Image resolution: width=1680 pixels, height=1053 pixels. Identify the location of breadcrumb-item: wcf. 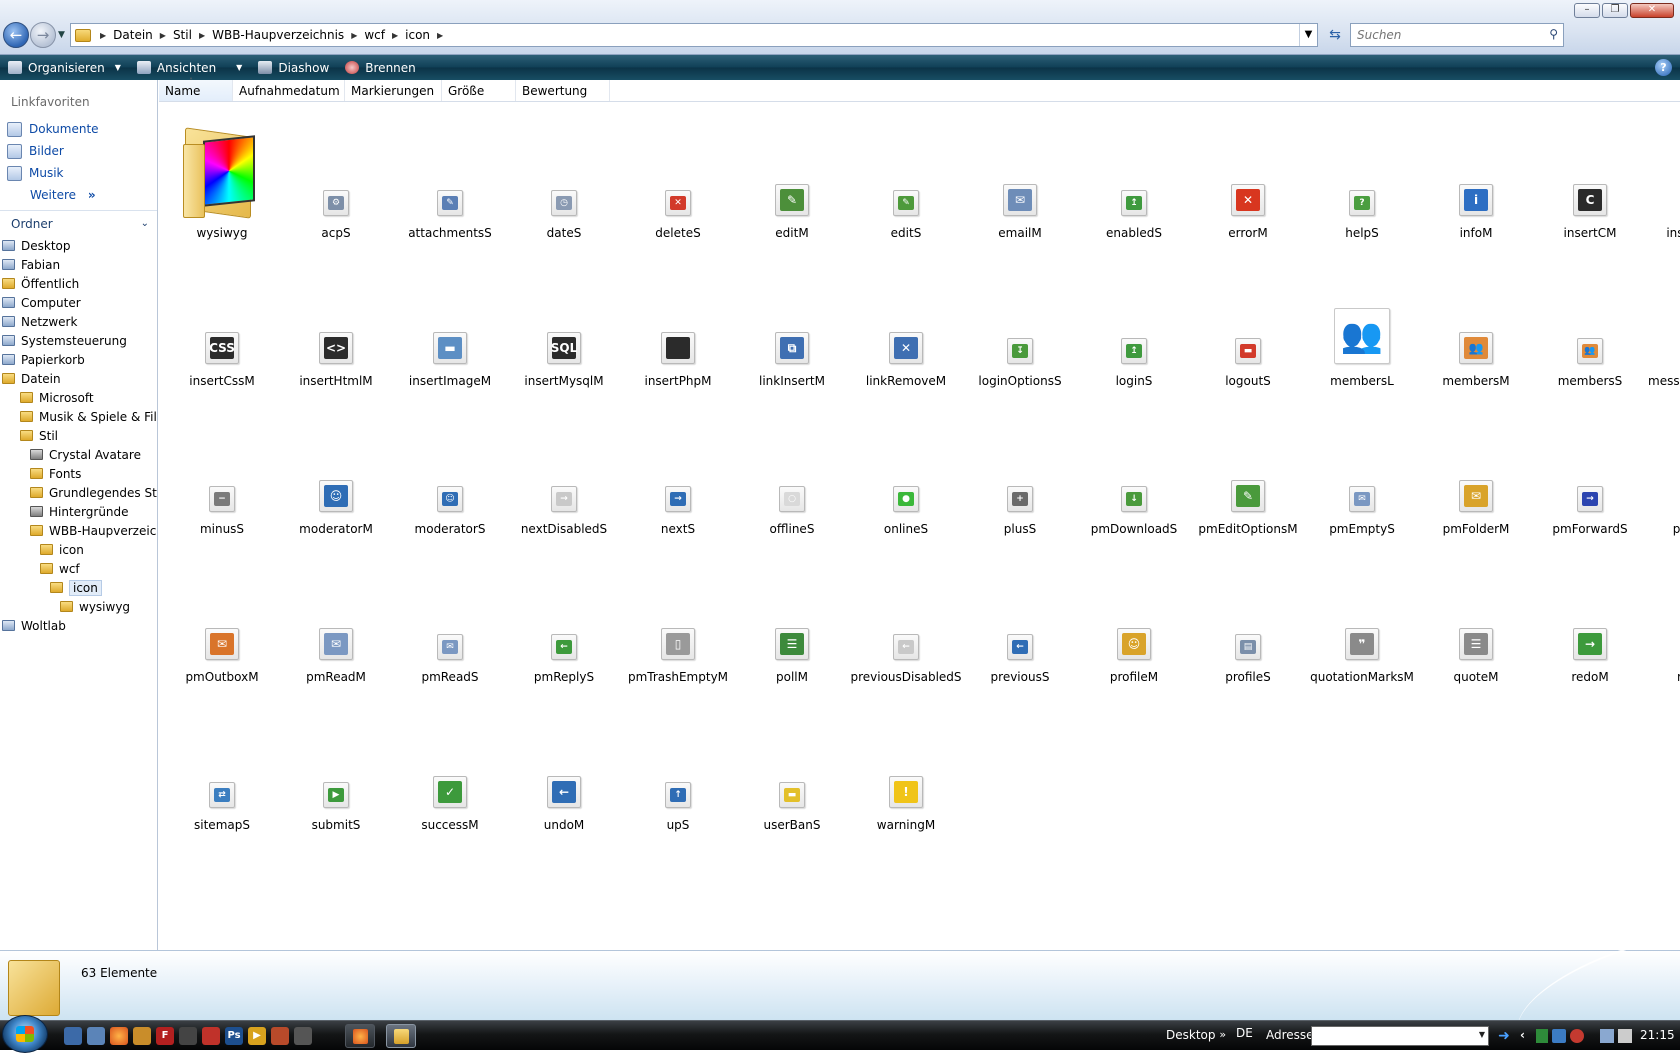
(374, 35).